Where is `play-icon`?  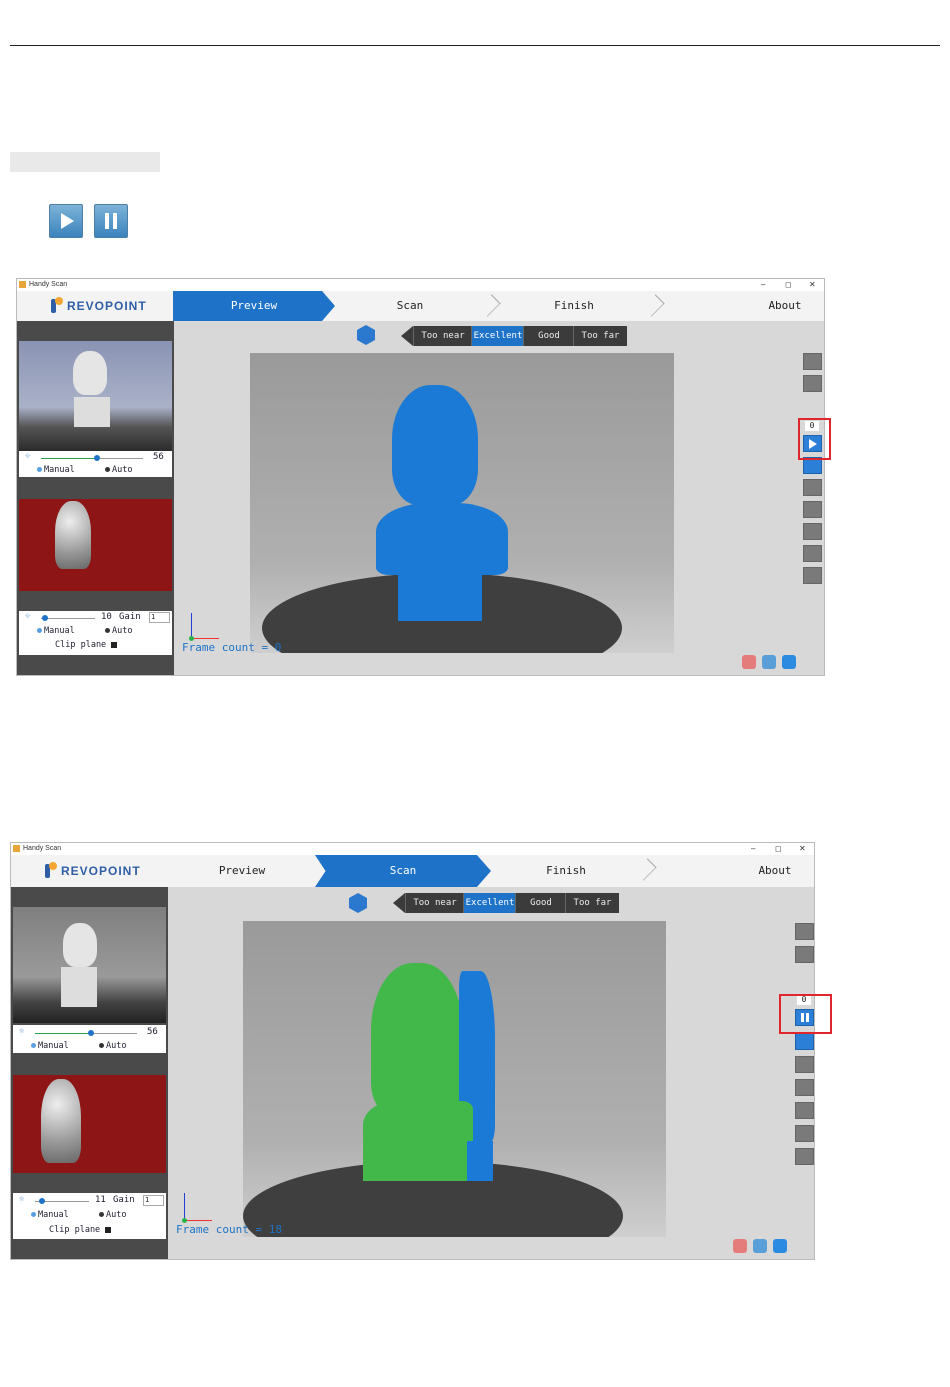 play-icon is located at coordinates (66, 221).